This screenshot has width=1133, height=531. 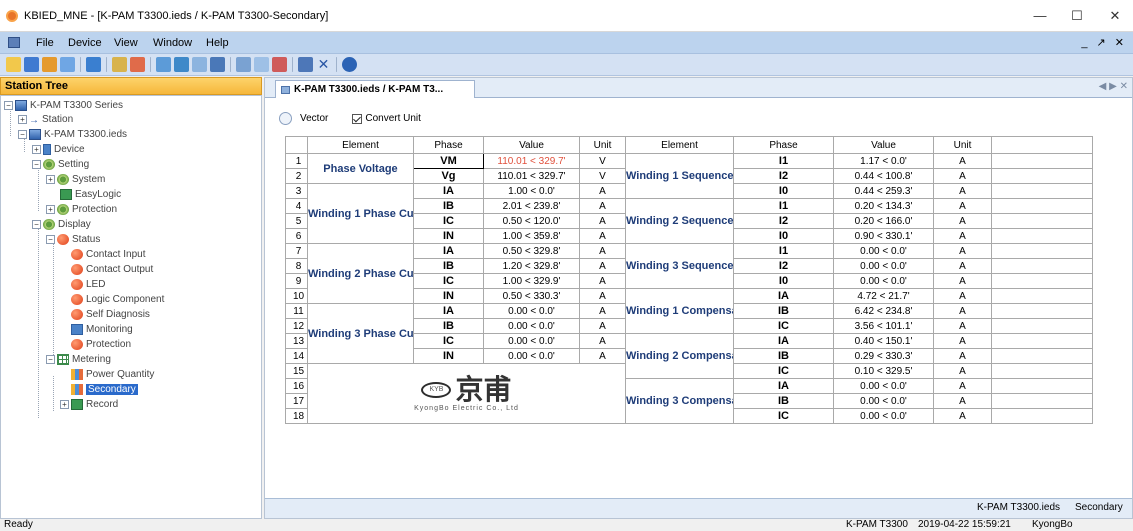 I want to click on bottom-tab-ieds: K-PAM T3300.ieds, so click(x=1018, y=507).